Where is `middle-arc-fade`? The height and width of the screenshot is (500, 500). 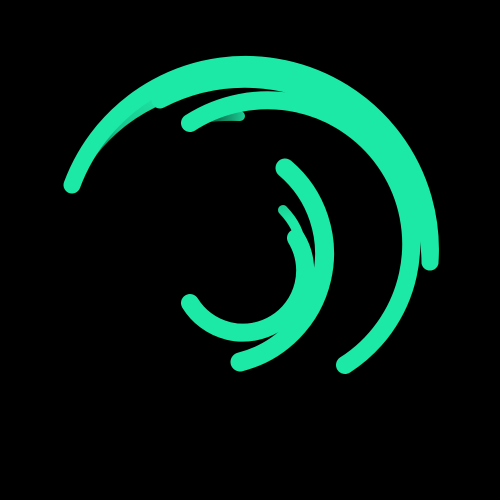 middle-arc-fade is located at coordinates (212, 118).